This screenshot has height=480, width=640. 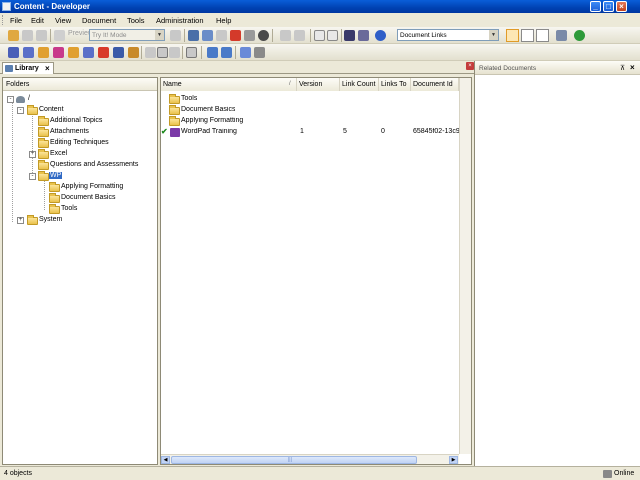 What do you see at coordinates (78, 154) in the screenshot?
I see `tree-item-excel: + Excel` at bounding box center [78, 154].